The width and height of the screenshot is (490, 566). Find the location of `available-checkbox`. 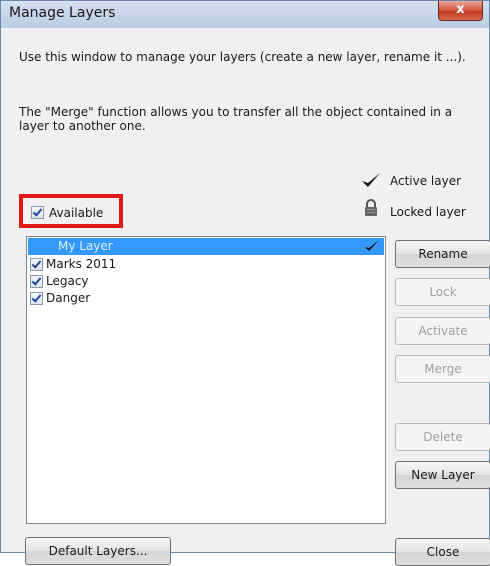

available-checkbox is located at coordinates (37, 212).